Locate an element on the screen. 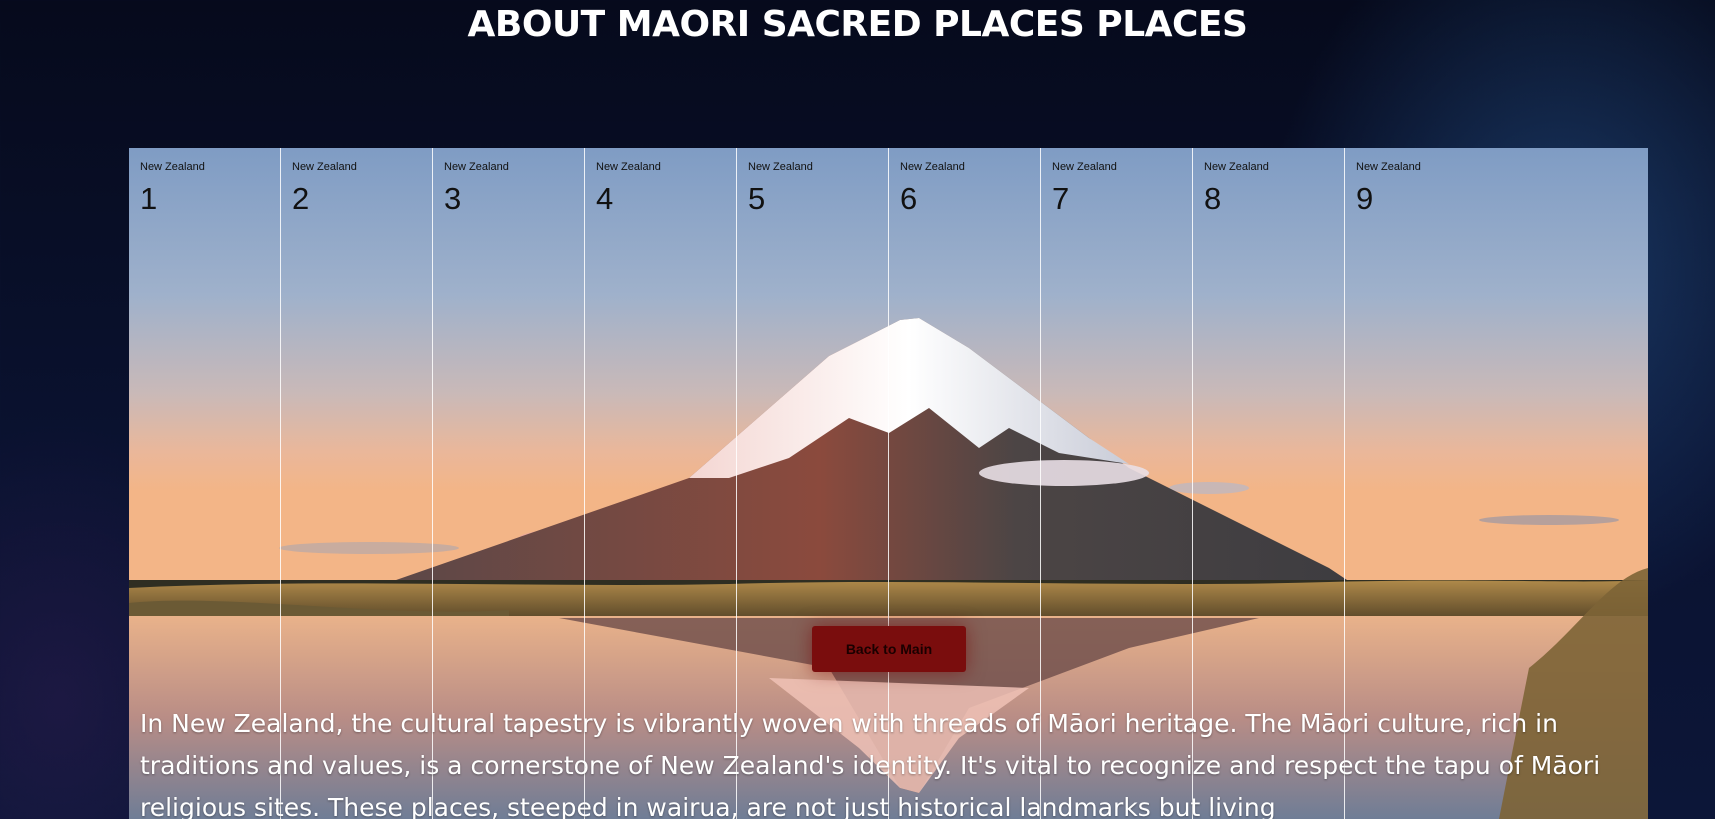 The image size is (1715, 819). column-number: 7 is located at coordinates (1061, 198).